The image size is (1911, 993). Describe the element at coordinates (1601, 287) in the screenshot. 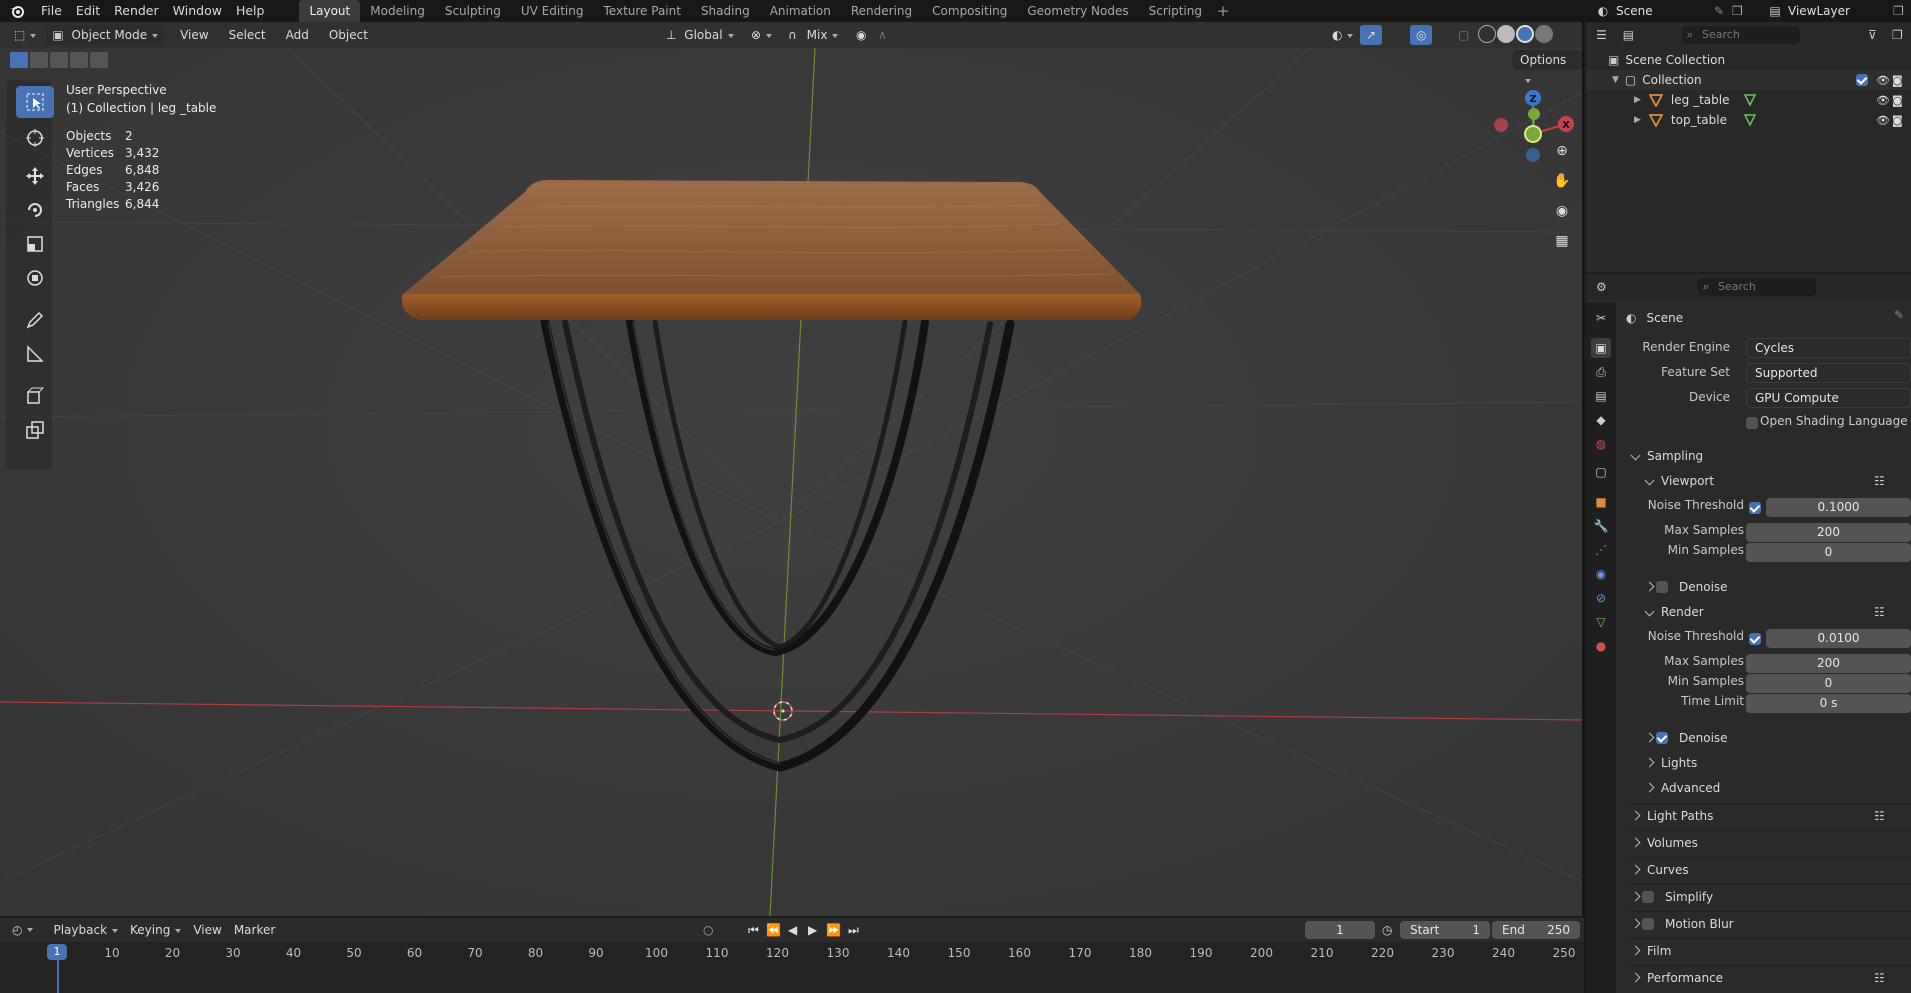

I see `properties-editor-icon: ⚙` at that location.